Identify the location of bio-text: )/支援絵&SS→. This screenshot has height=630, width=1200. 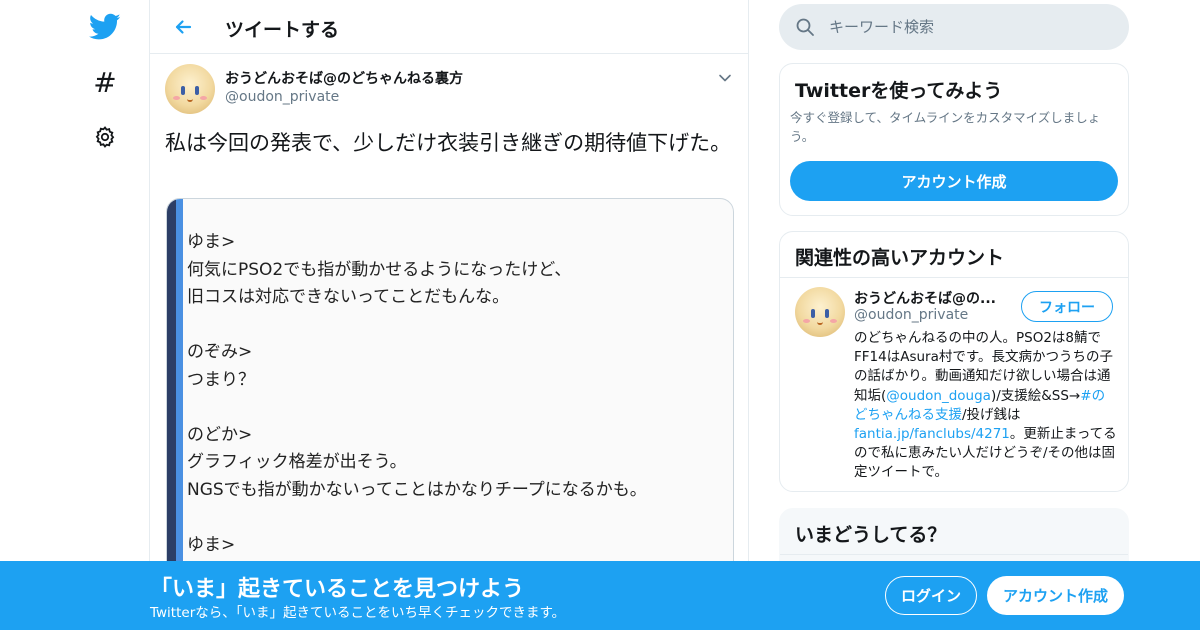
(1035, 395).